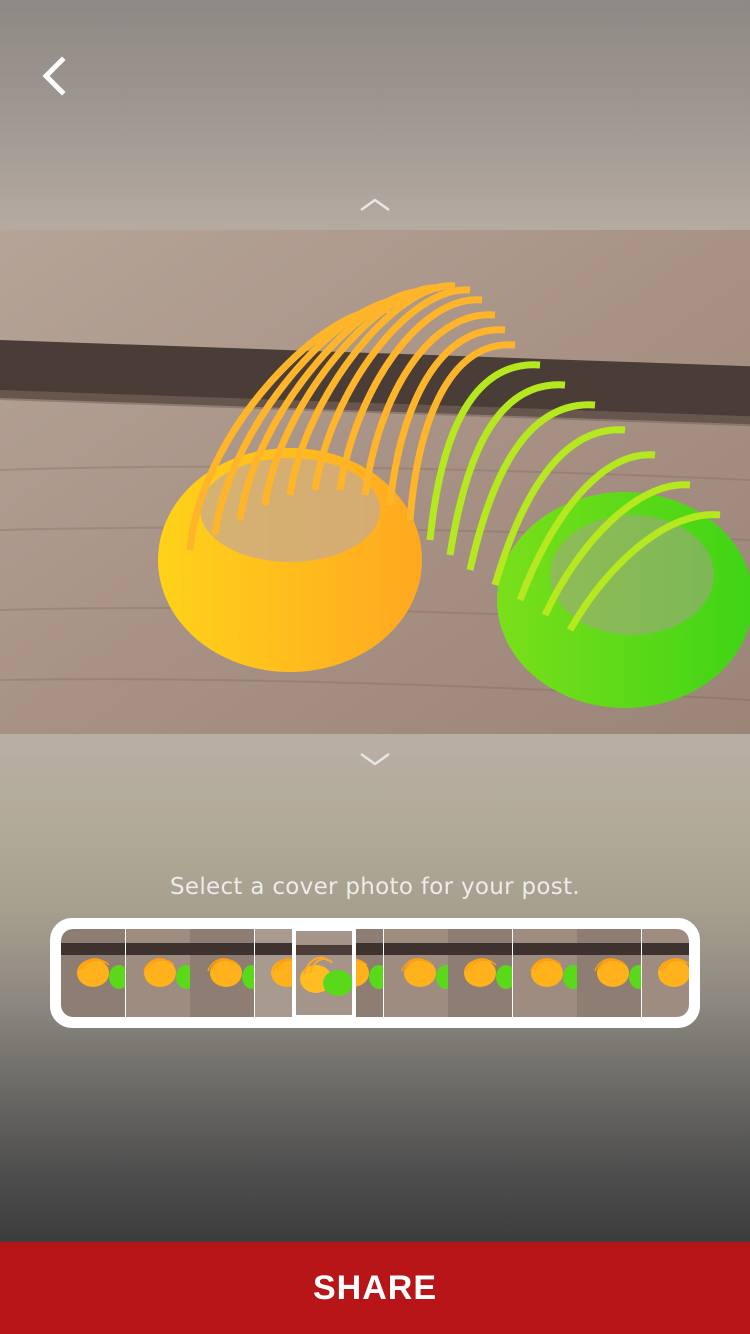 The height and width of the screenshot is (1334, 750). I want to click on cover-prompt-text: Select a cover photo for your post., so click(374, 887).